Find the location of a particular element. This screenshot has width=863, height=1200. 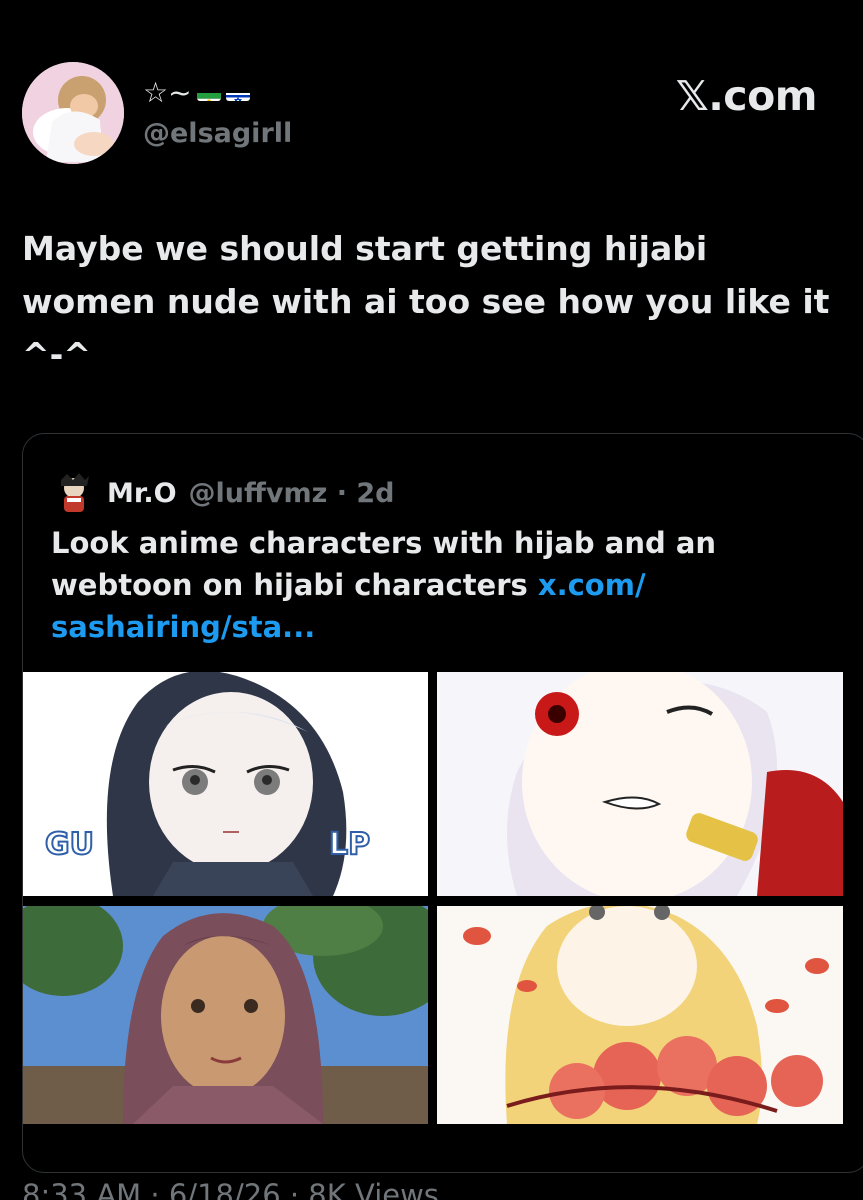

israel-flag-icon is located at coordinates (237, 92).